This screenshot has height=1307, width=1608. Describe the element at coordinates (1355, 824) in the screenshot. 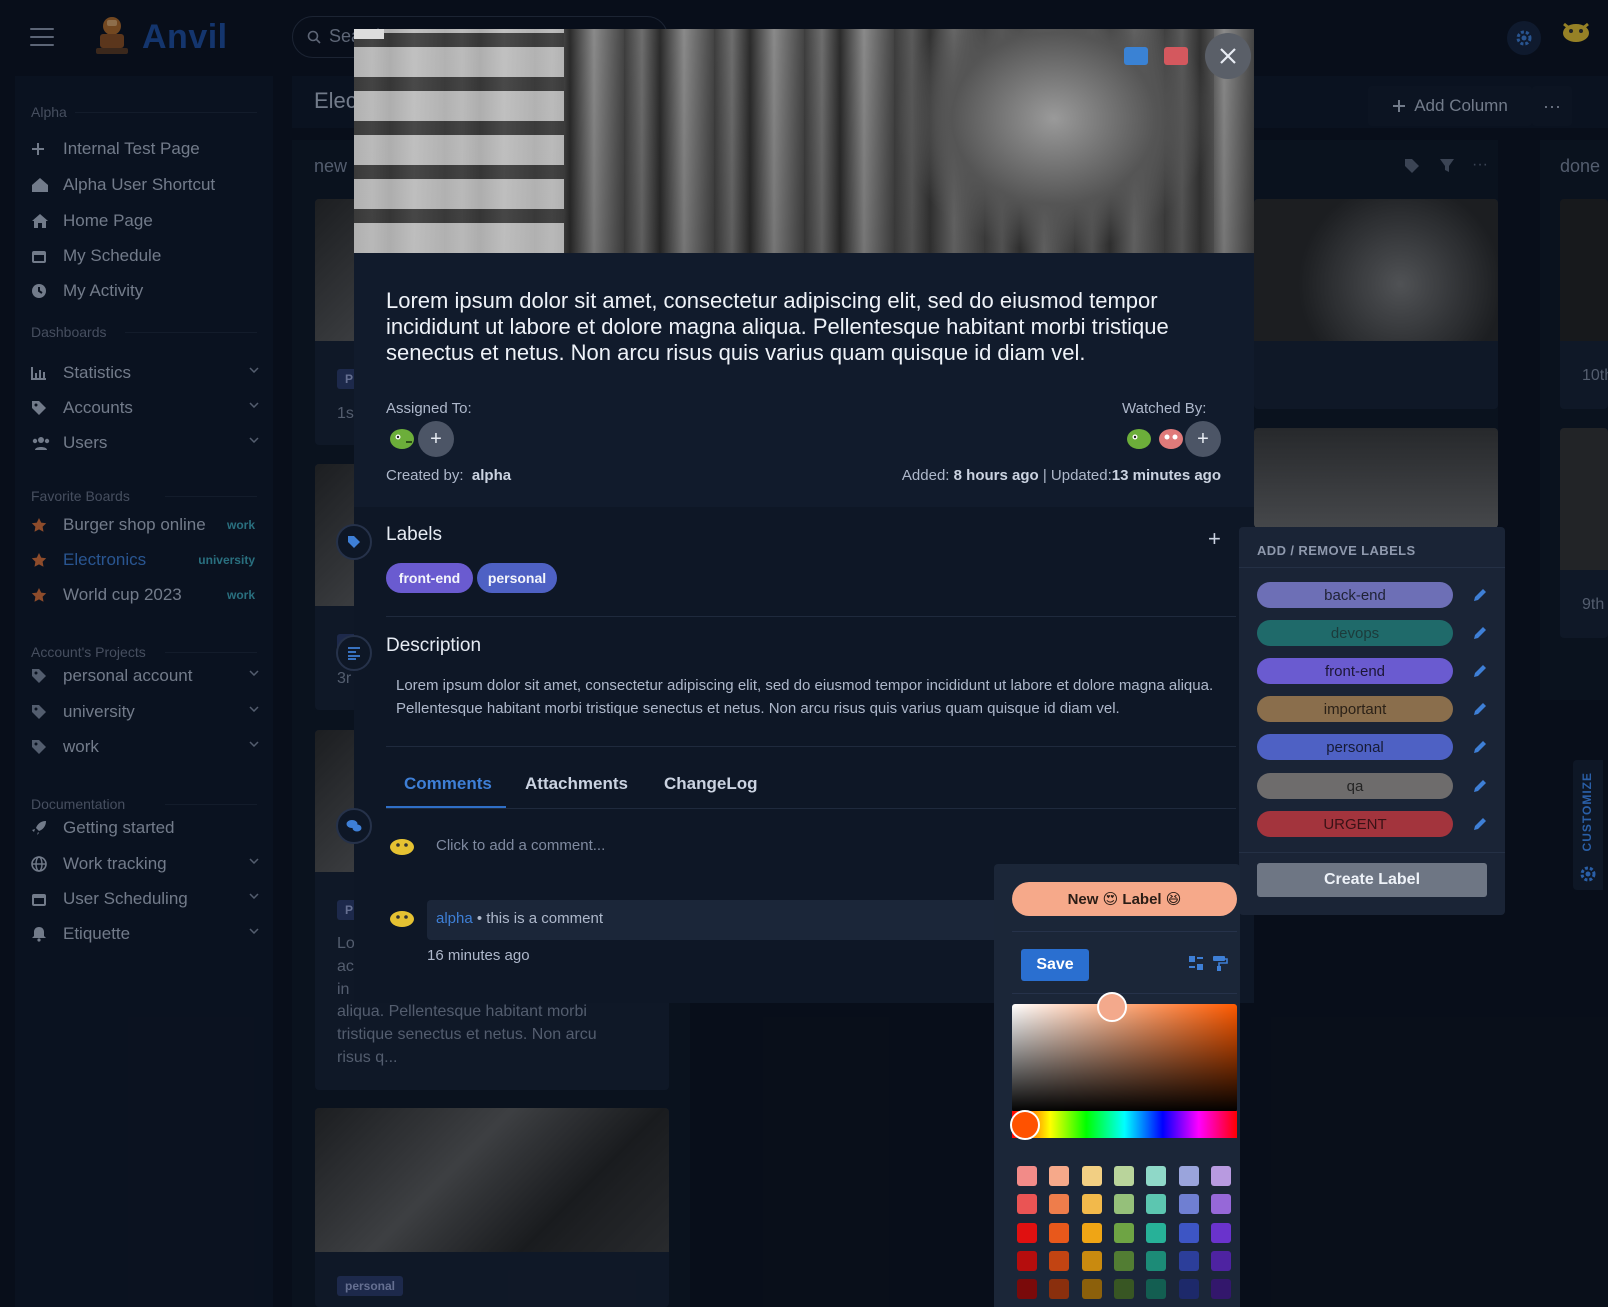

I see `label-option: URGENT` at that location.